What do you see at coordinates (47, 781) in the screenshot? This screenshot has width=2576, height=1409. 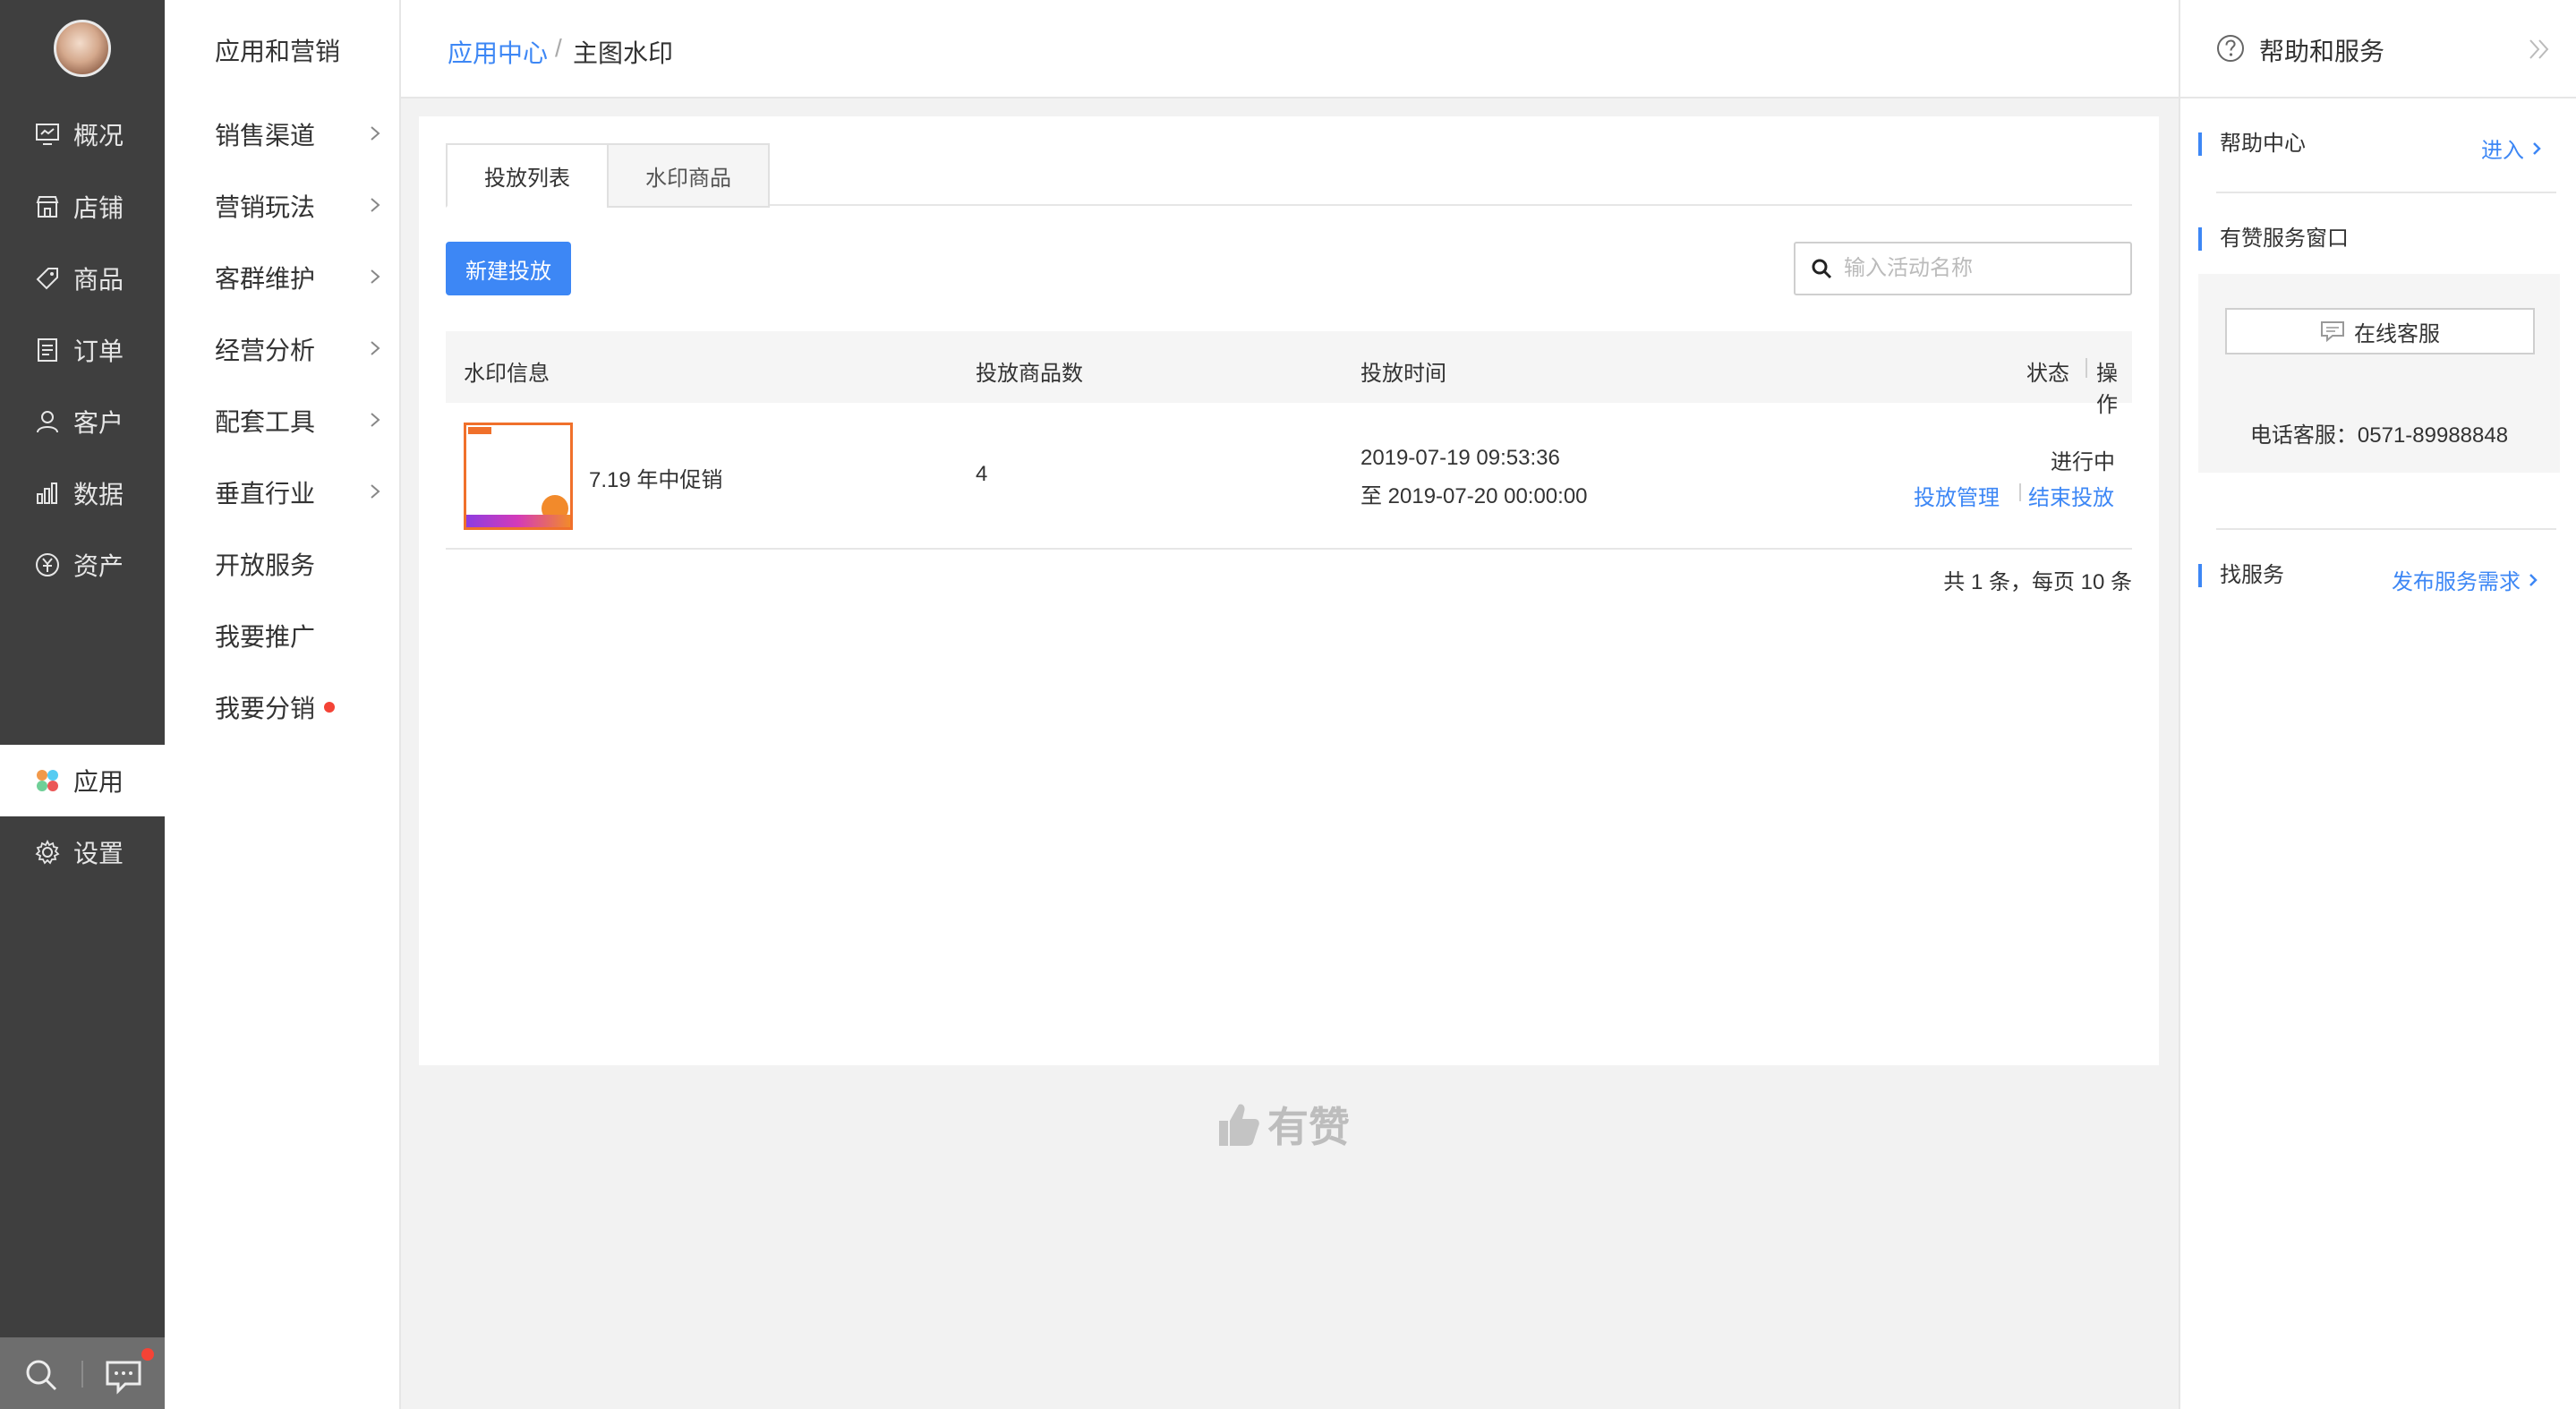 I see `apps-icon` at bounding box center [47, 781].